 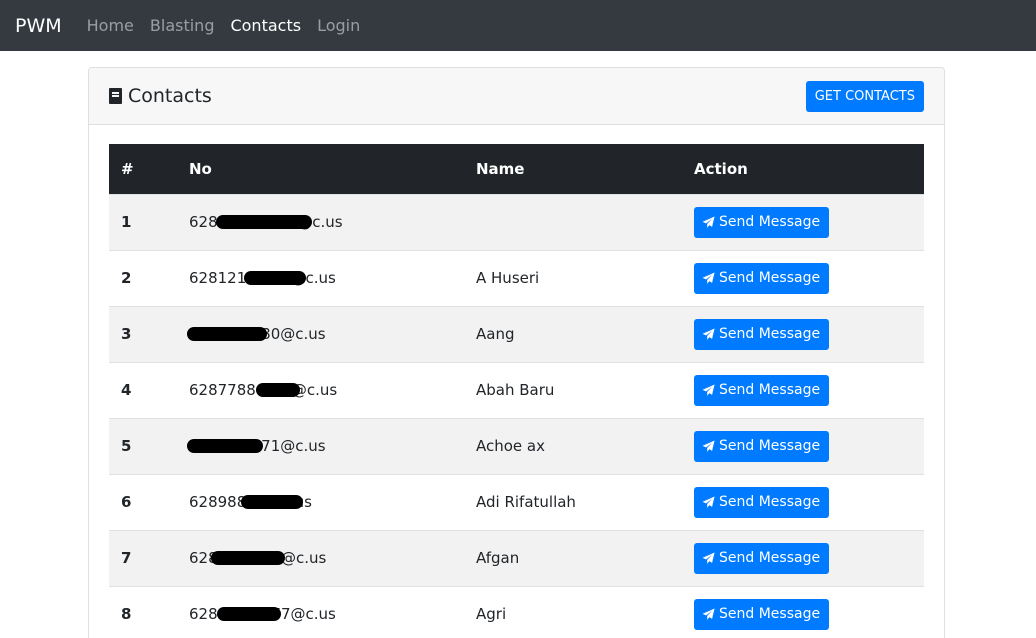 What do you see at coordinates (864, 96) in the screenshot?
I see `get-contacts-button: GET CONTACTS` at bounding box center [864, 96].